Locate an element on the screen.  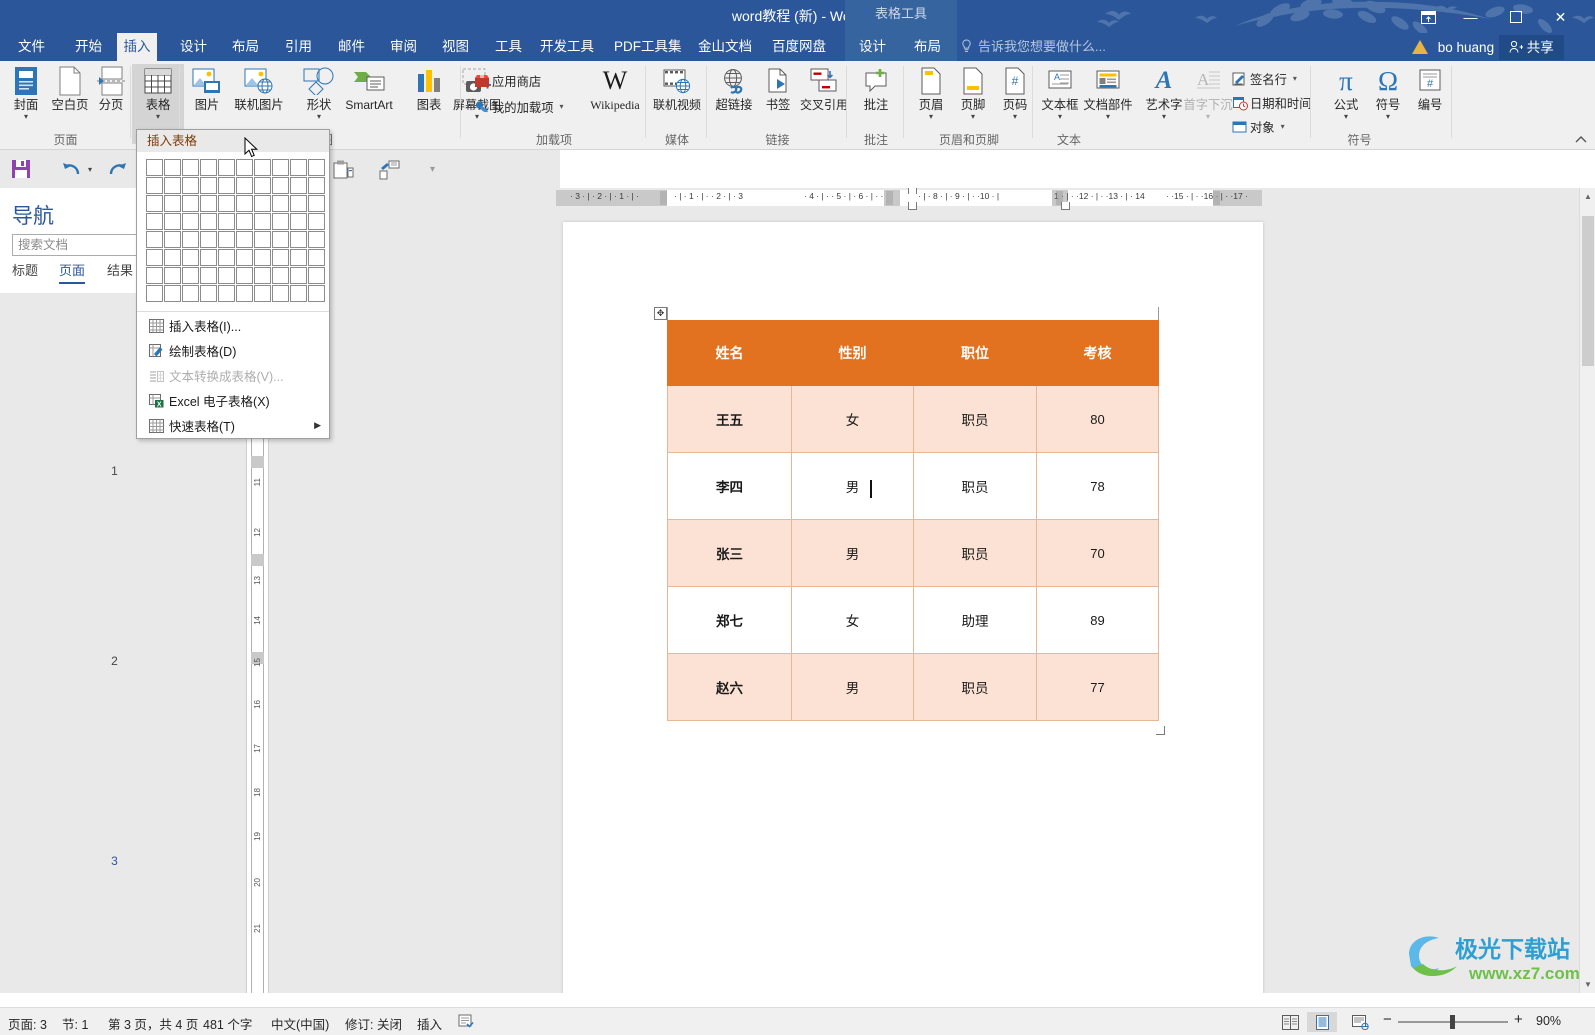
tab-view: 视图 is located at coordinates (455, 47).